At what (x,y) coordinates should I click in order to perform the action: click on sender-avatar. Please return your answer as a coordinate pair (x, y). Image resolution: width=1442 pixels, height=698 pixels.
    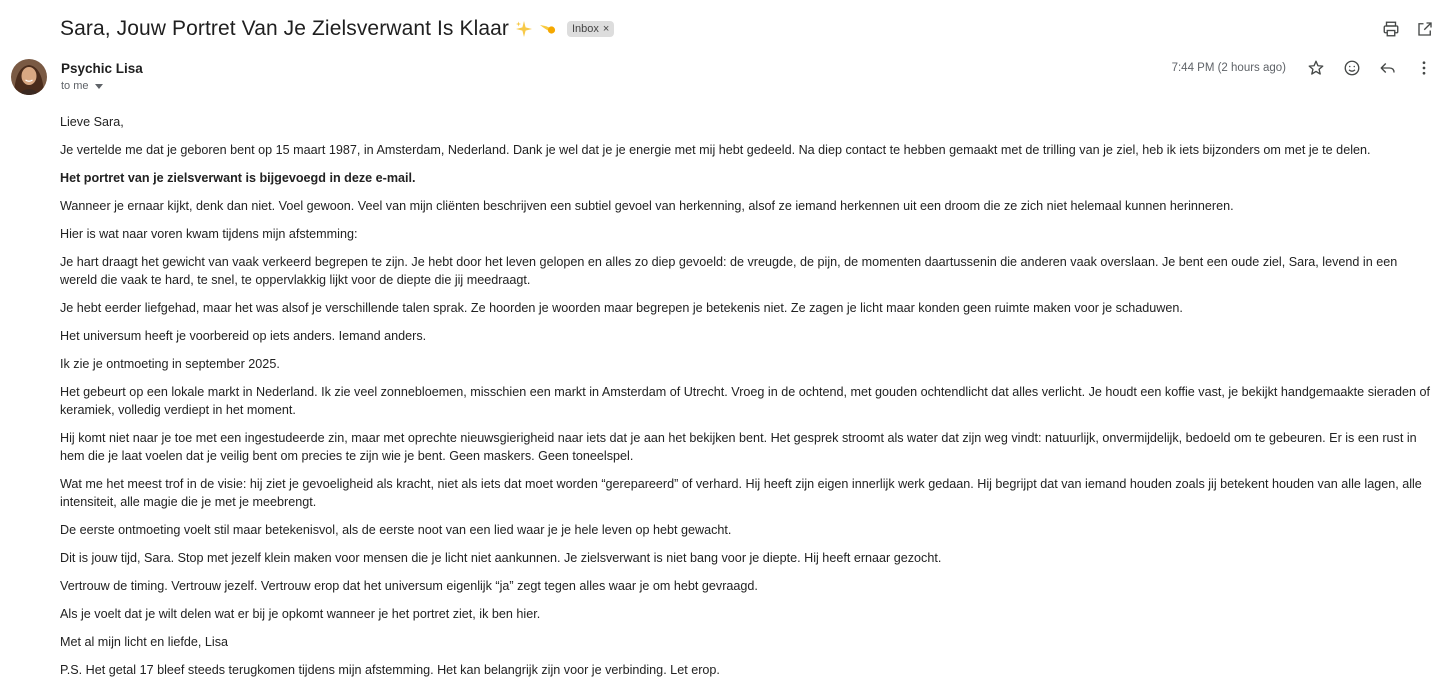
    Looking at the image, I should click on (29, 77).